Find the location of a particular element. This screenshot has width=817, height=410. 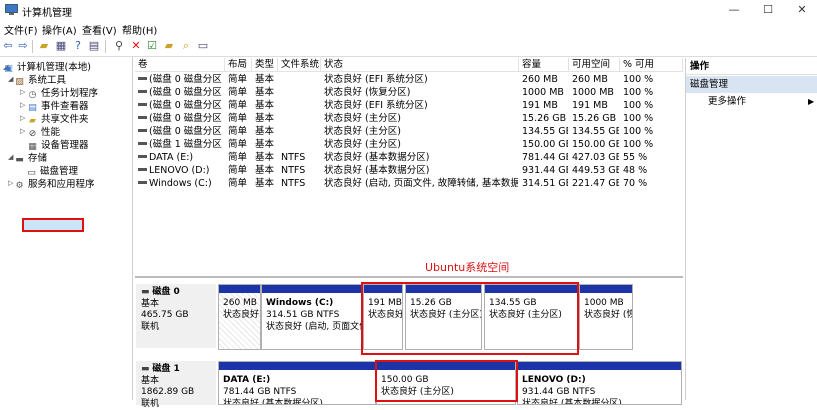

check-icon: ☑ is located at coordinates (152, 46).